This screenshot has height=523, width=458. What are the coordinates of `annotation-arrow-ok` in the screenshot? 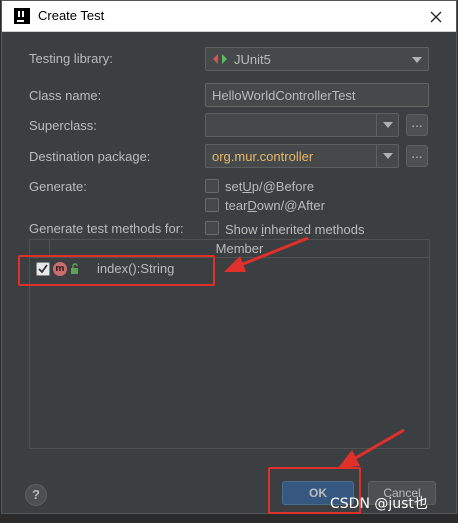 It's located at (371, 448).